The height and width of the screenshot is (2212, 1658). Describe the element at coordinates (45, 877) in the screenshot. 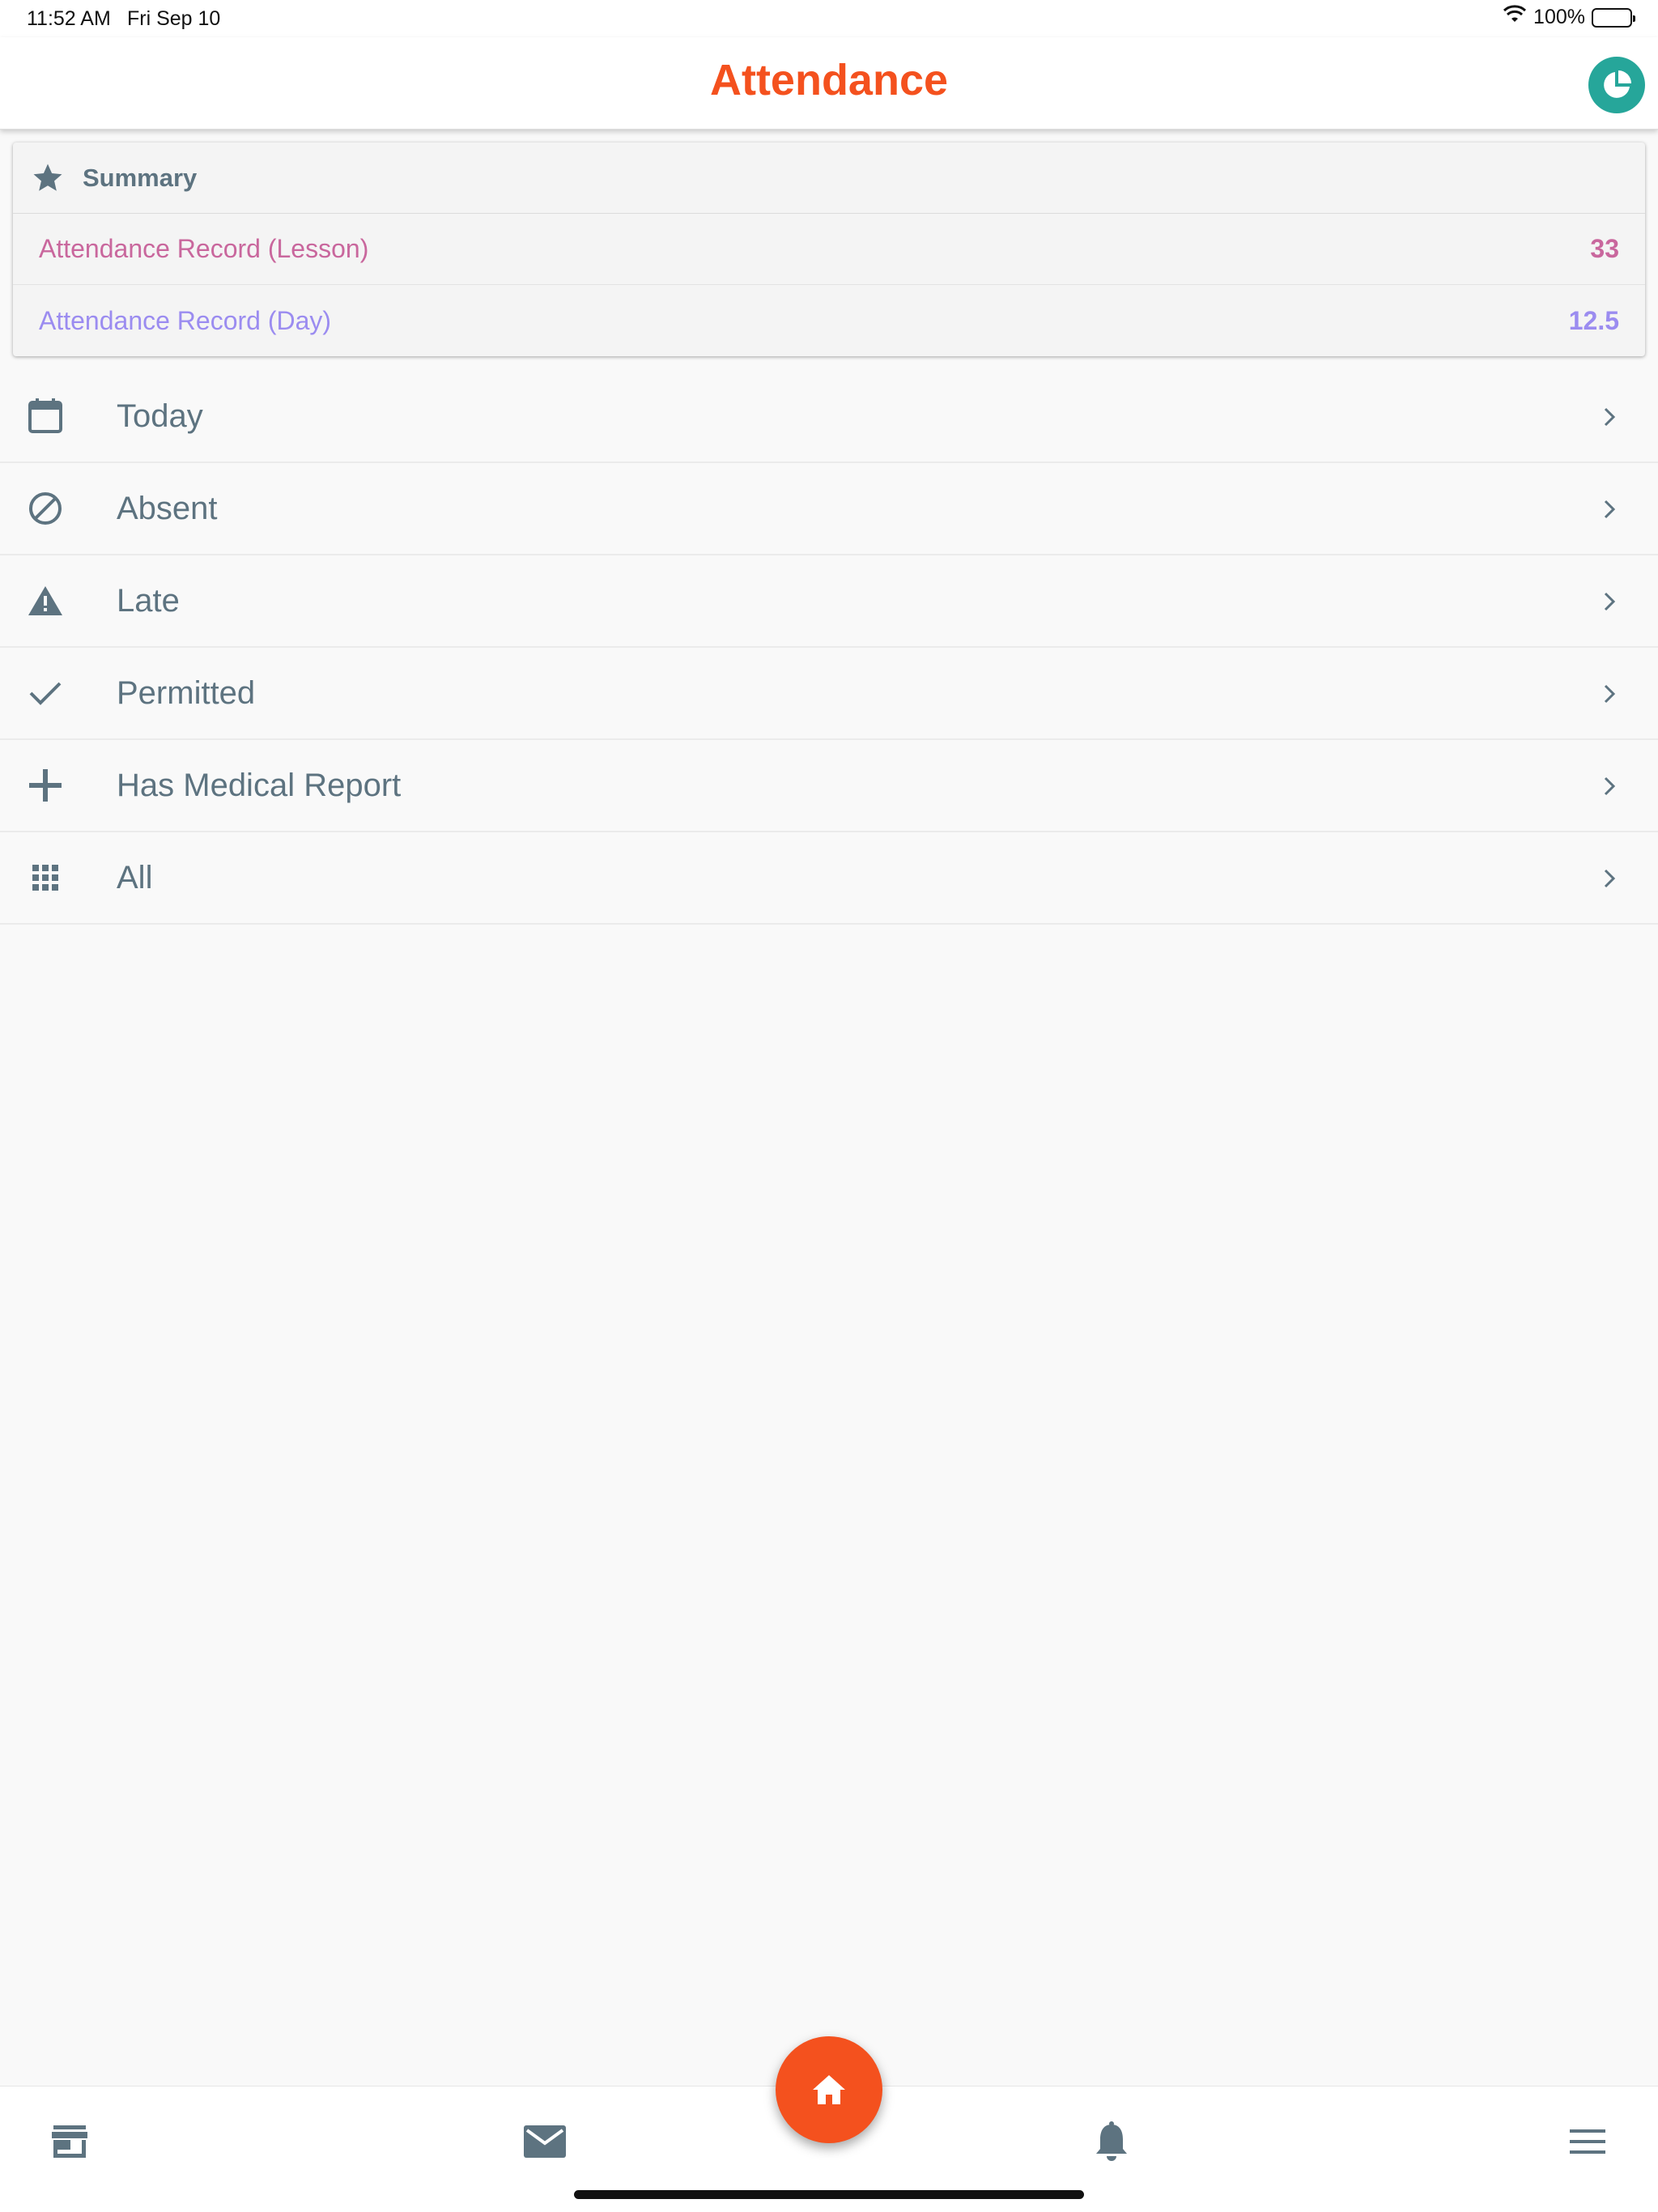

I see `grid-icon` at that location.